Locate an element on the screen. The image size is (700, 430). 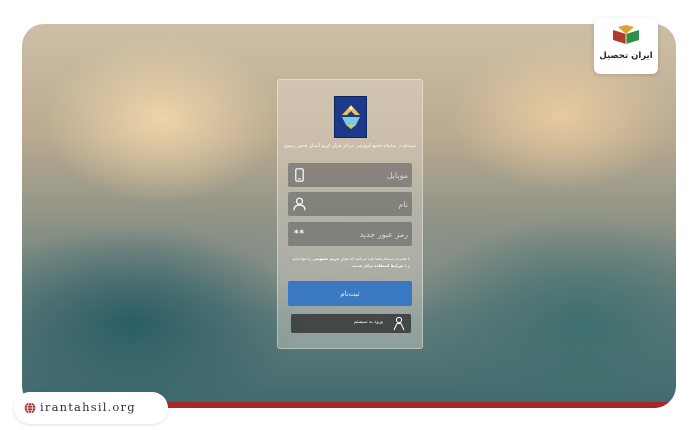
brand-name: ایران تحصیل is located at coordinates (626, 56).